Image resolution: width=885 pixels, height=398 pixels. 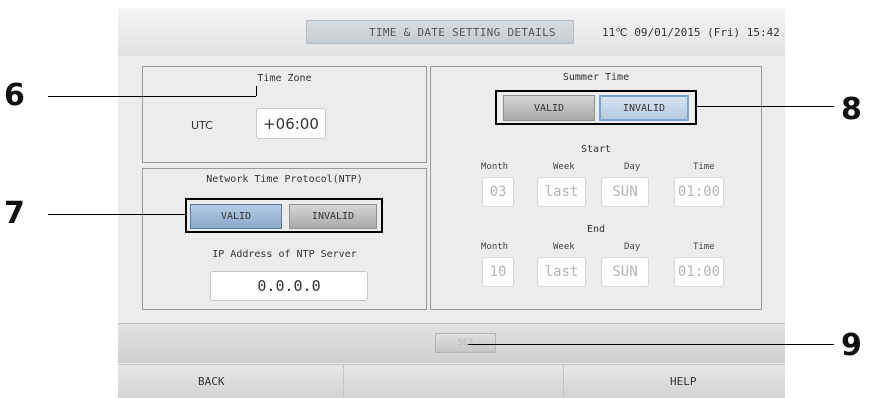 I want to click on start-col-month: Month, so click(x=495, y=167).